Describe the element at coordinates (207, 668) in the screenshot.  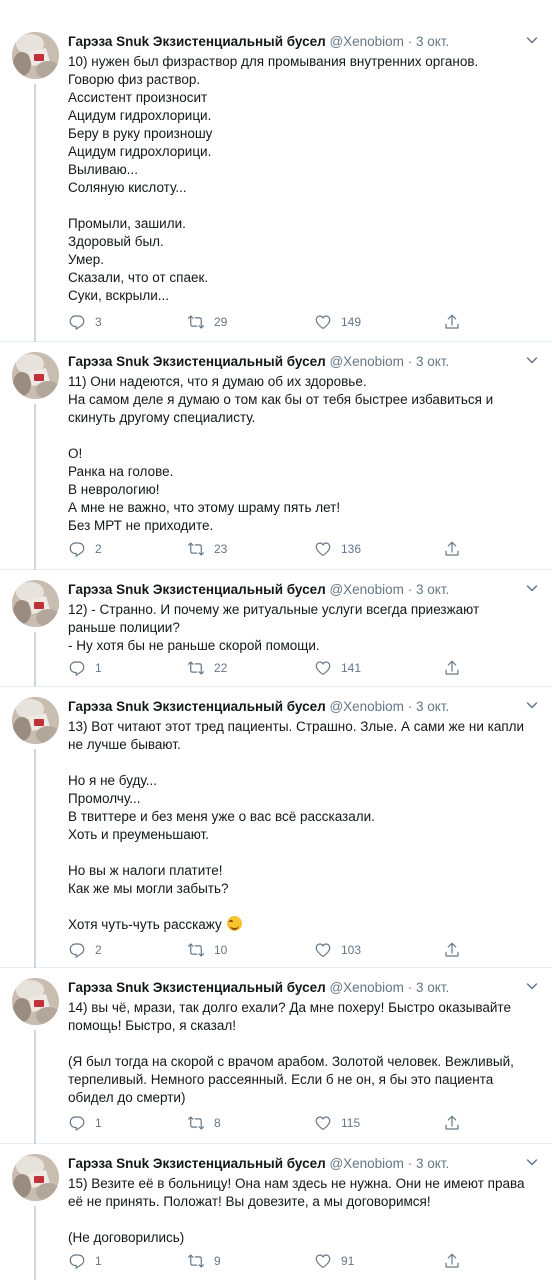
I see `retweet-button: 22` at that location.